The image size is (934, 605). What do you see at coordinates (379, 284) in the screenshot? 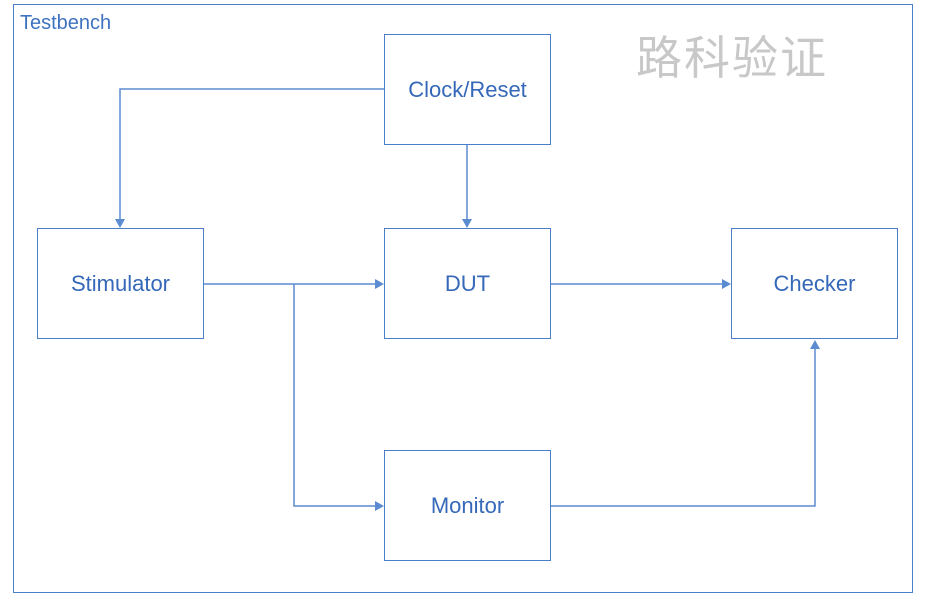
I see `arrow-head-dut-left` at bounding box center [379, 284].